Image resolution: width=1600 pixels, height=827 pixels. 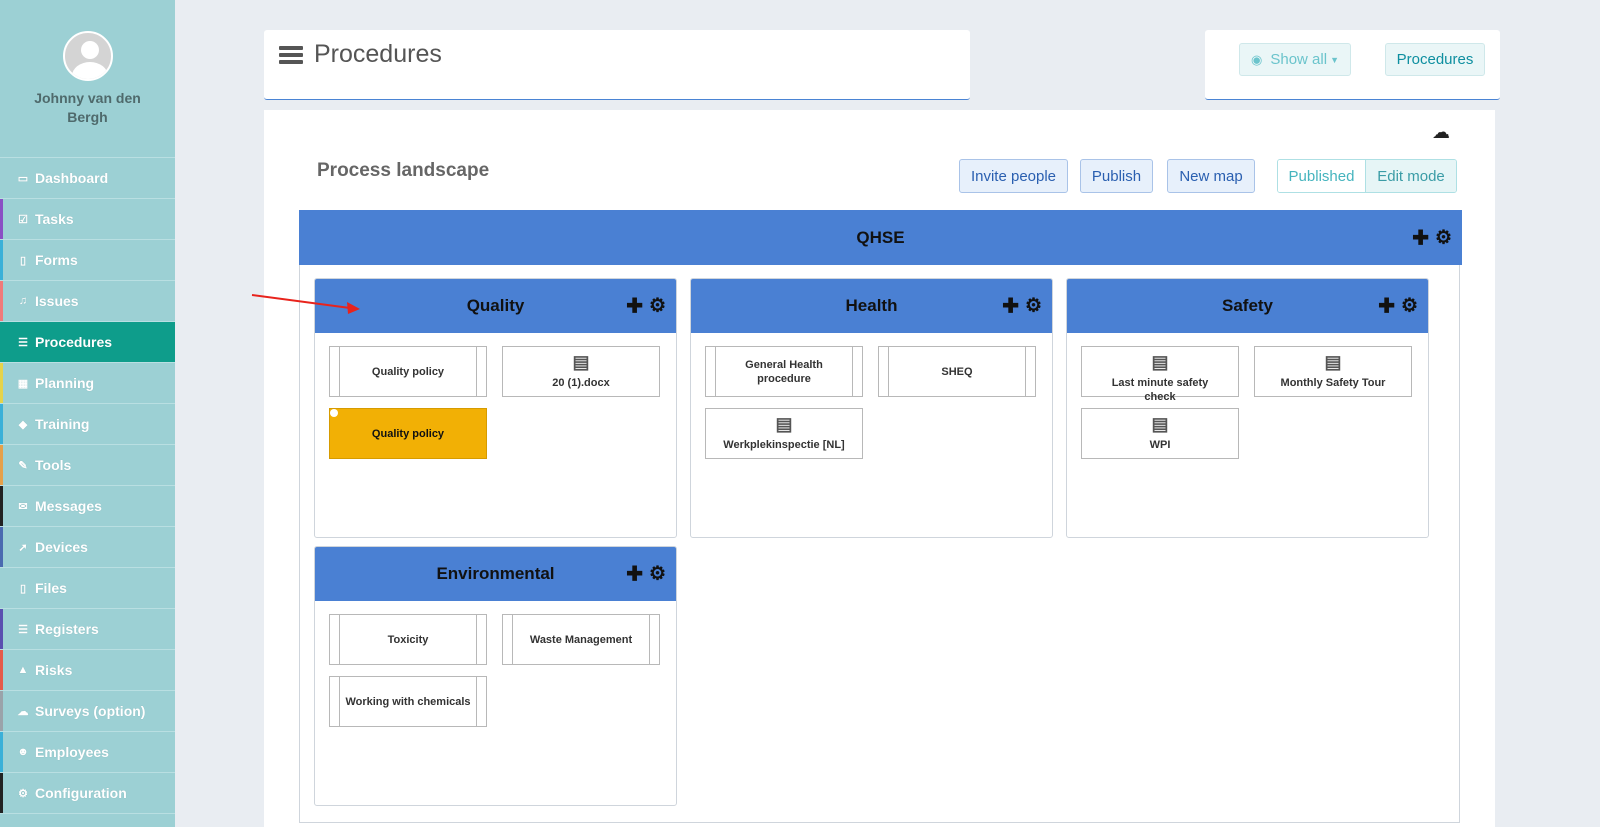 What do you see at coordinates (1322, 176) in the screenshot?
I see `published-toggle: Published` at bounding box center [1322, 176].